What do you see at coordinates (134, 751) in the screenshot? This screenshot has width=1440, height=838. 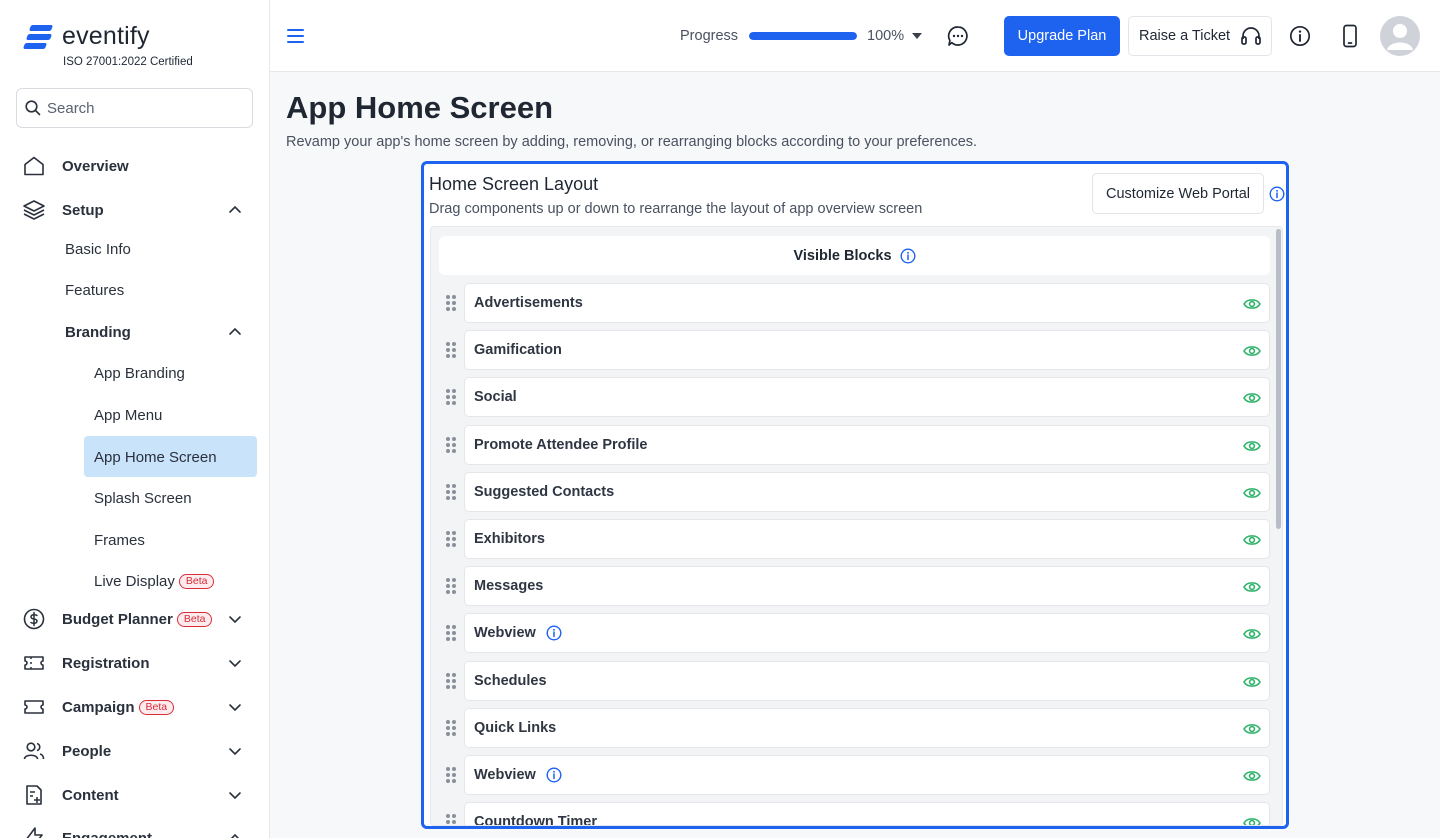 I see `sidebar-item-people: People` at bounding box center [134, 751].